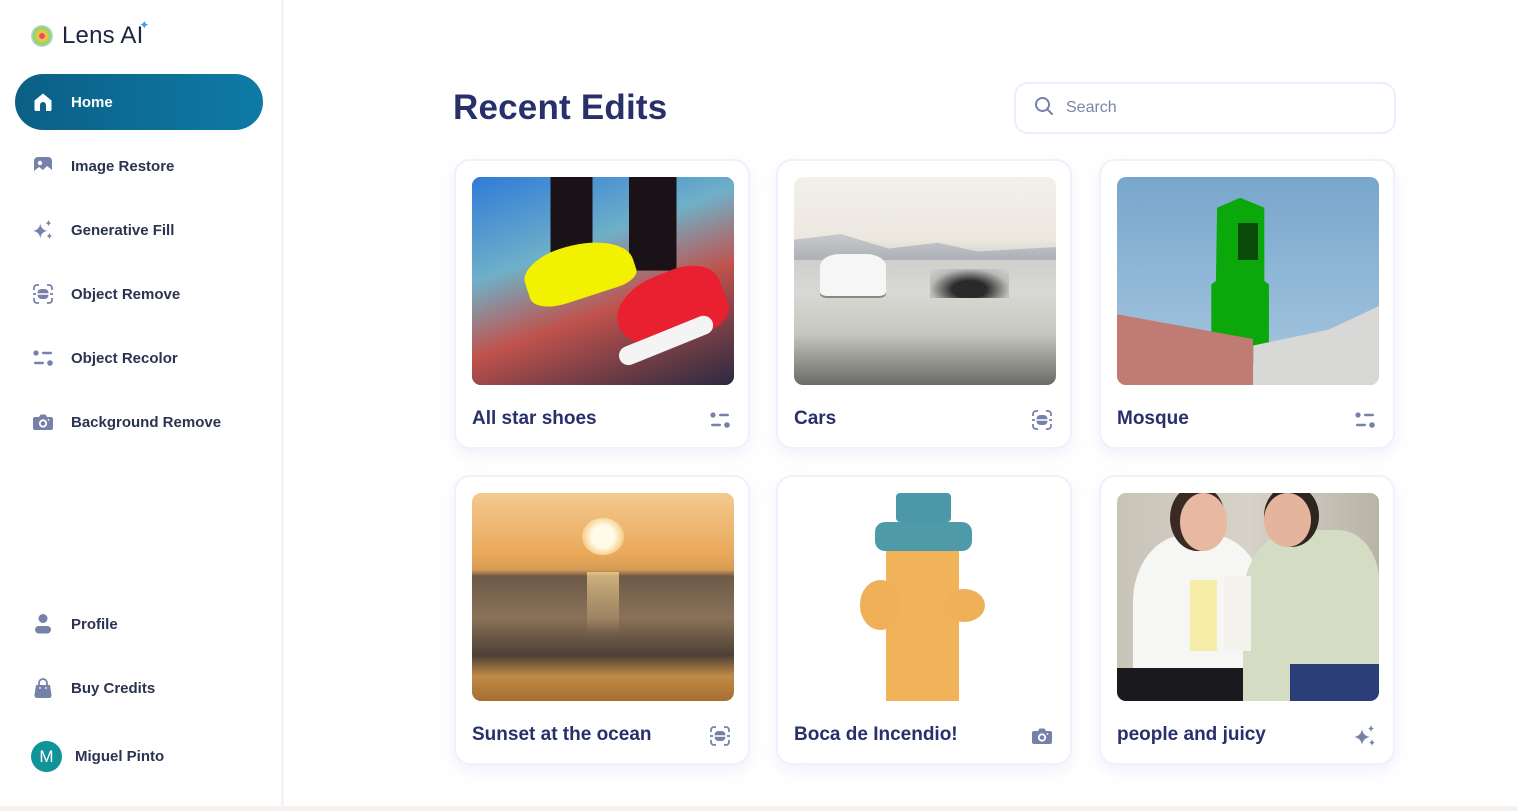  I want to click on sparkle-star-icon: ✦, so click(144, 25).